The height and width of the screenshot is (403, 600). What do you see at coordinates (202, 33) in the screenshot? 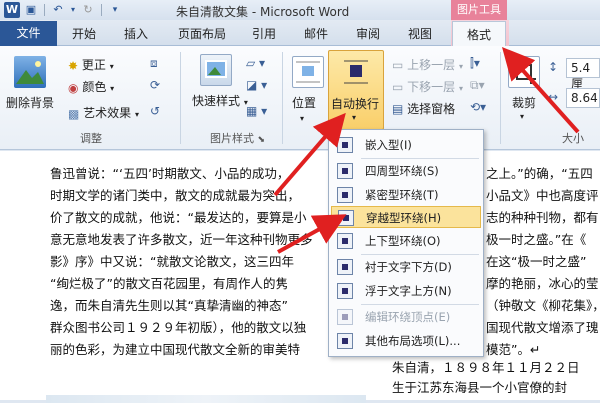
I see `tab-page-layout: 页面布局` at bounding box center [202, 33].